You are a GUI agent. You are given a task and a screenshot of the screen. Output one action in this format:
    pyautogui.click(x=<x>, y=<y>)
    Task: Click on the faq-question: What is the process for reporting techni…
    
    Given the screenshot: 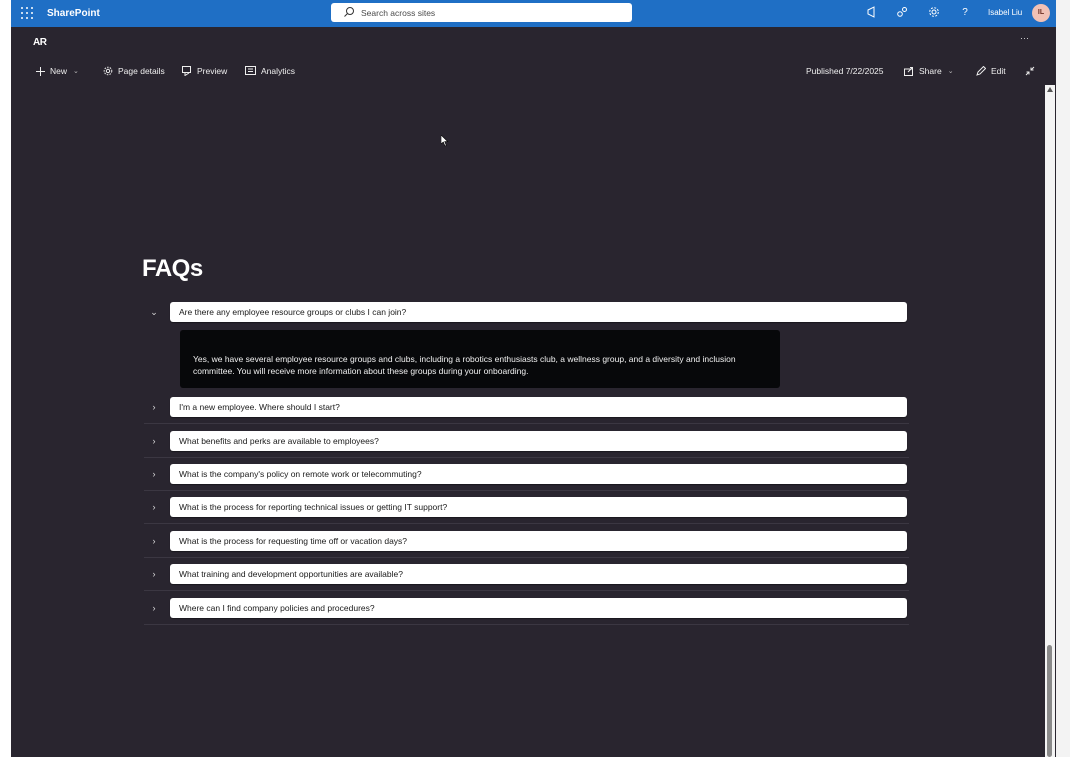 What is the action you would take?
    pyautogui.click(x=538, y=507)
    